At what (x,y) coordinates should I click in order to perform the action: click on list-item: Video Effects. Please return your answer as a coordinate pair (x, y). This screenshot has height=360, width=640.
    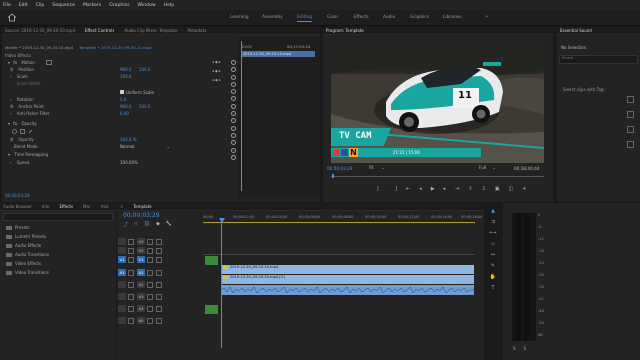
    Looking at the image, I should click on (58, 263).